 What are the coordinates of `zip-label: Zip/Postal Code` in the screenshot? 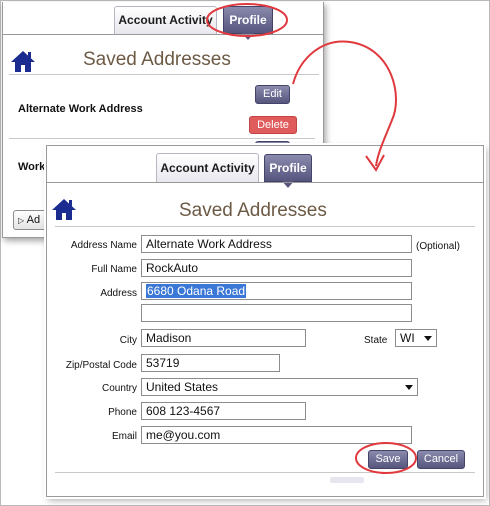 It's located at (101, 365).